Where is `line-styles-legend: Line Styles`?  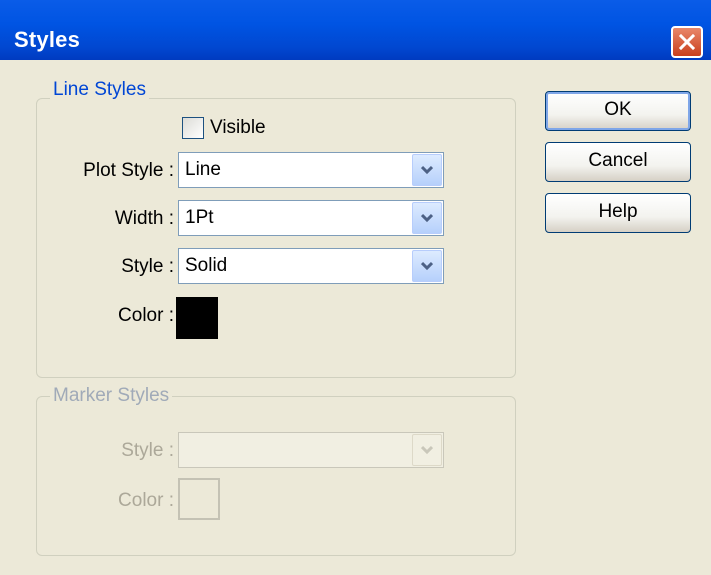 line-styles-legend: Line Styles is located at coordinates (99, 90).